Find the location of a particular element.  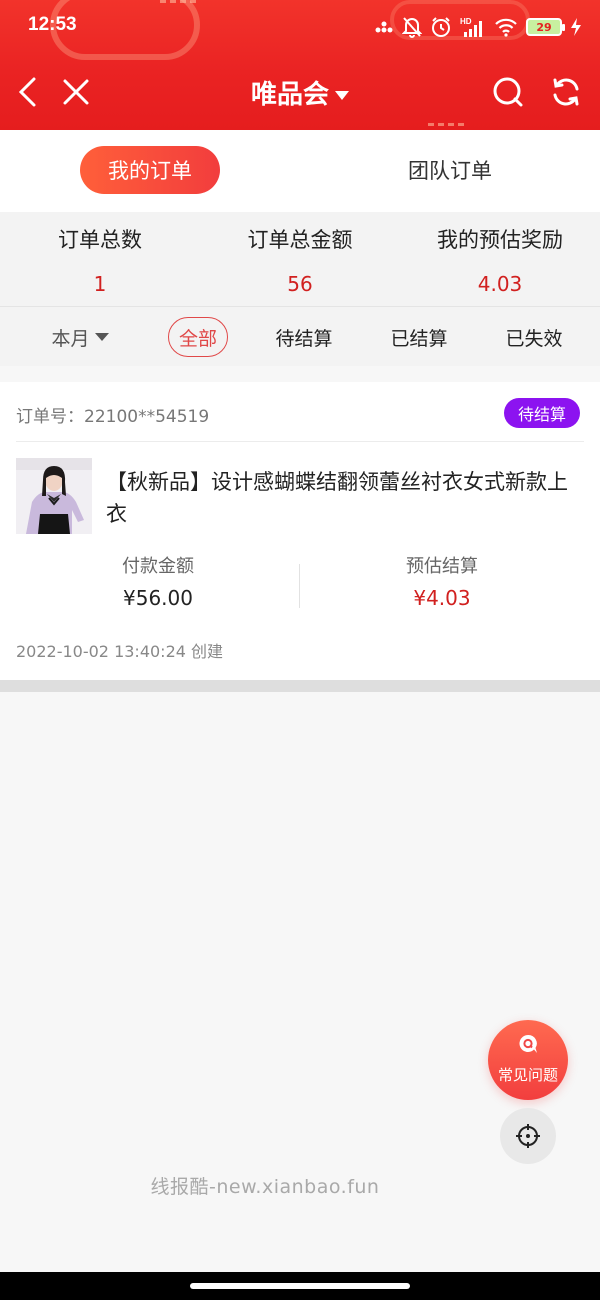

status-icons: HD 29 is located at coordinates (478, 27).